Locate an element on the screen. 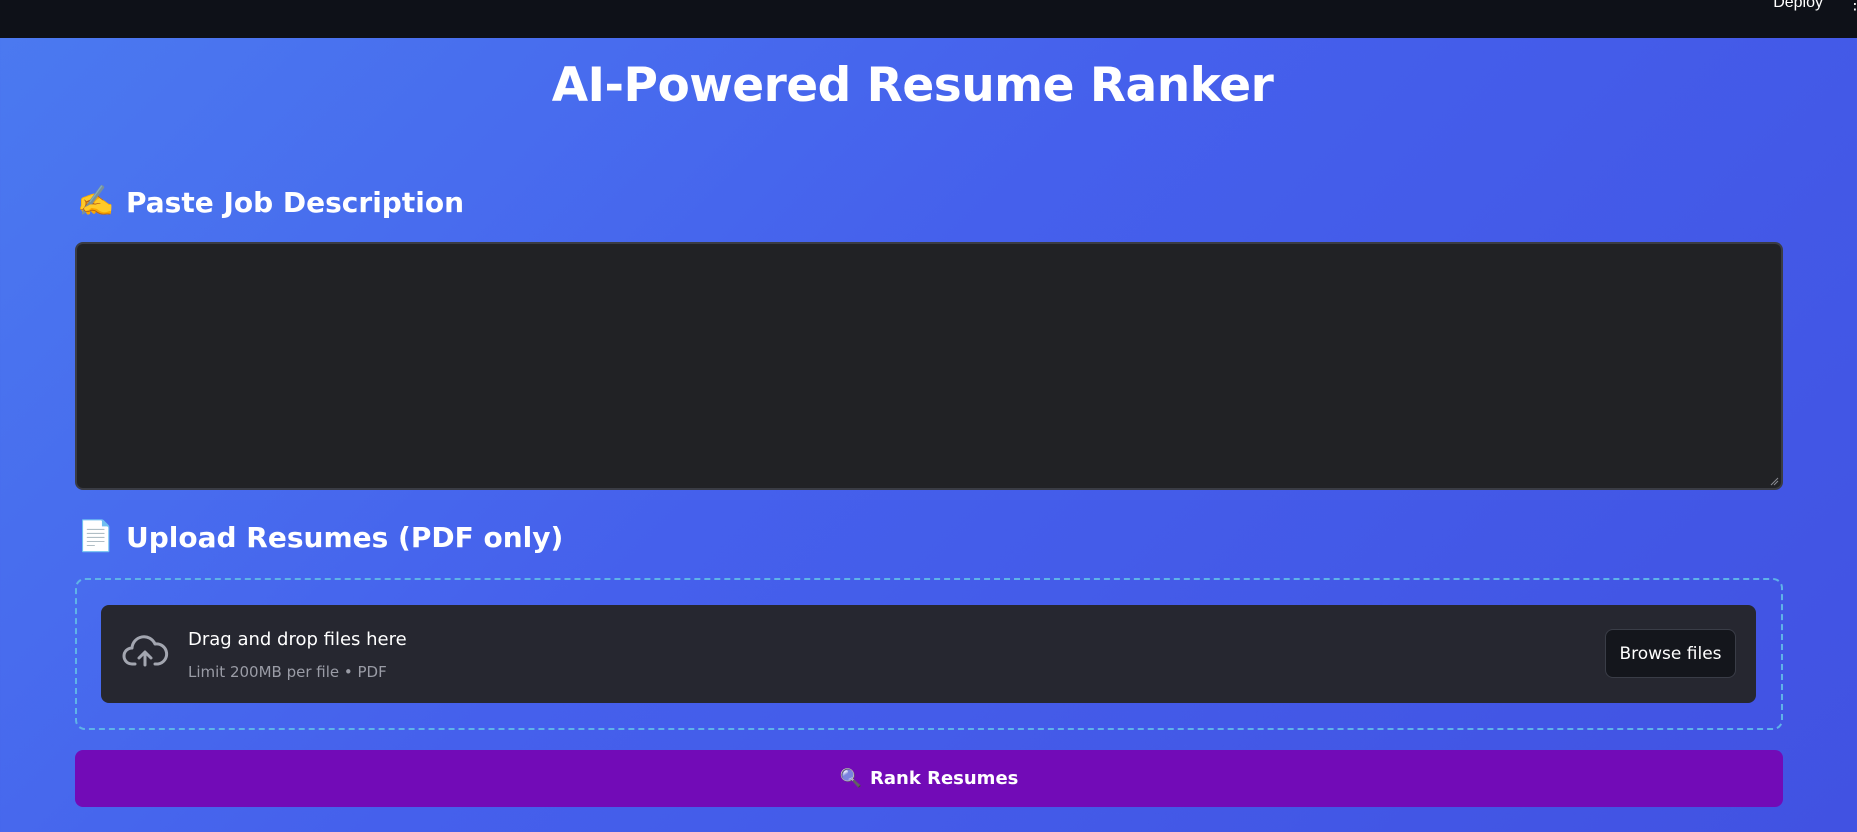 The height and width of the screenshot is (832, 1857). job-description-heading-label: Paste Job Description is located at coordinates (295, 202).